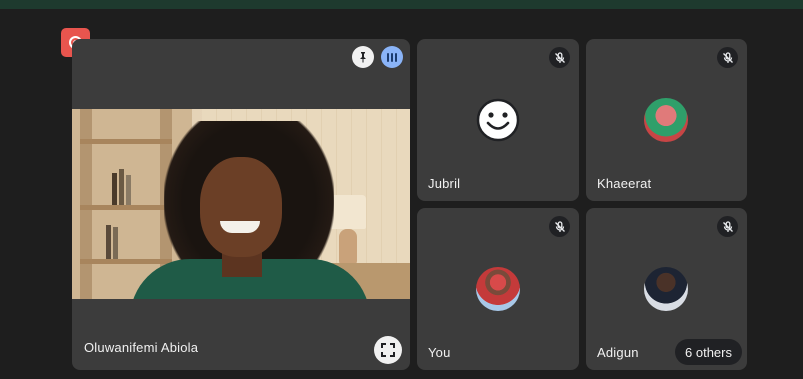  I want to click on participant-name: Khaeerat, so click(624, 183).